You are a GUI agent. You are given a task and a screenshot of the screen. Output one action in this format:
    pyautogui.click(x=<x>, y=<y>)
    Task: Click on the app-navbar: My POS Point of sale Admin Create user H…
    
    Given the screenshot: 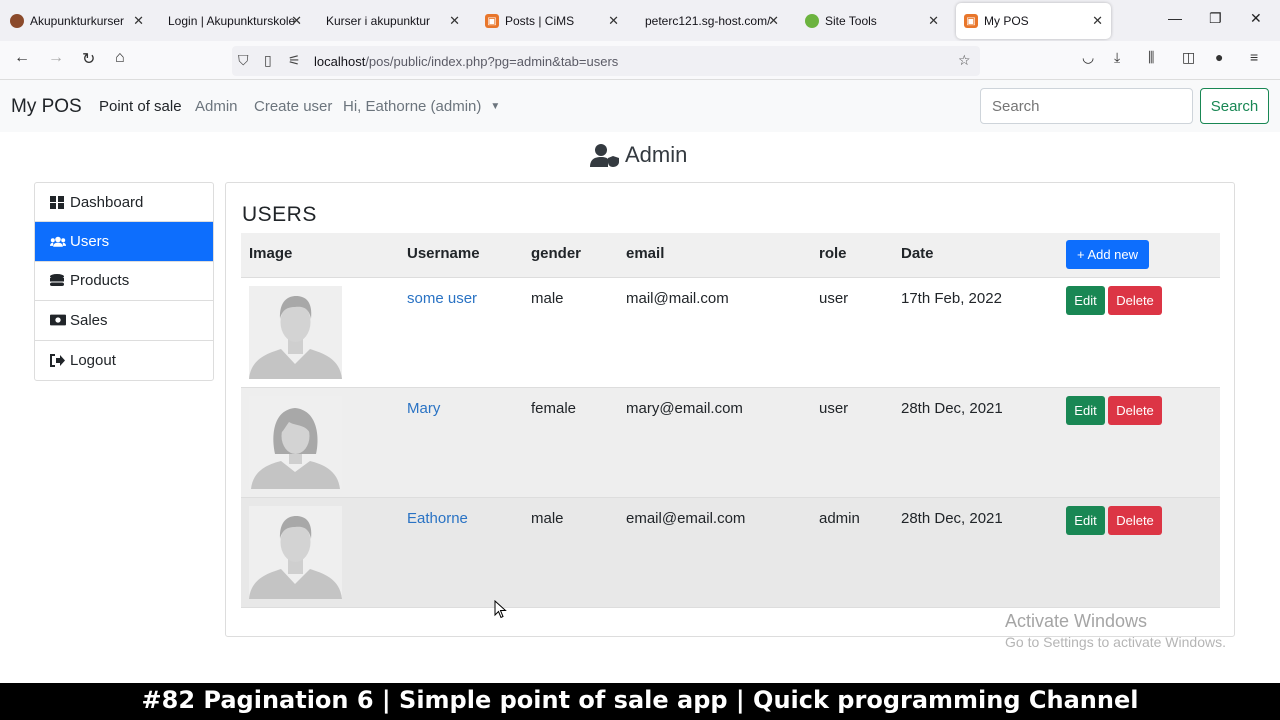 What is the action you would take?
    pyautogui.click(x=640, y=106)
    